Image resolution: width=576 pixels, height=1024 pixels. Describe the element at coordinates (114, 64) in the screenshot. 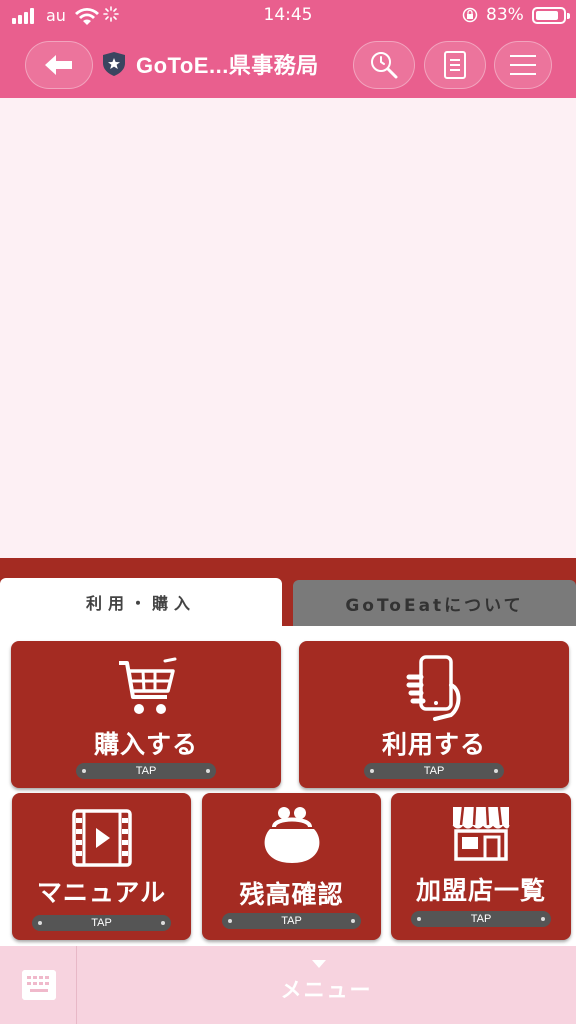

I see `shield-star-icon` at that location.